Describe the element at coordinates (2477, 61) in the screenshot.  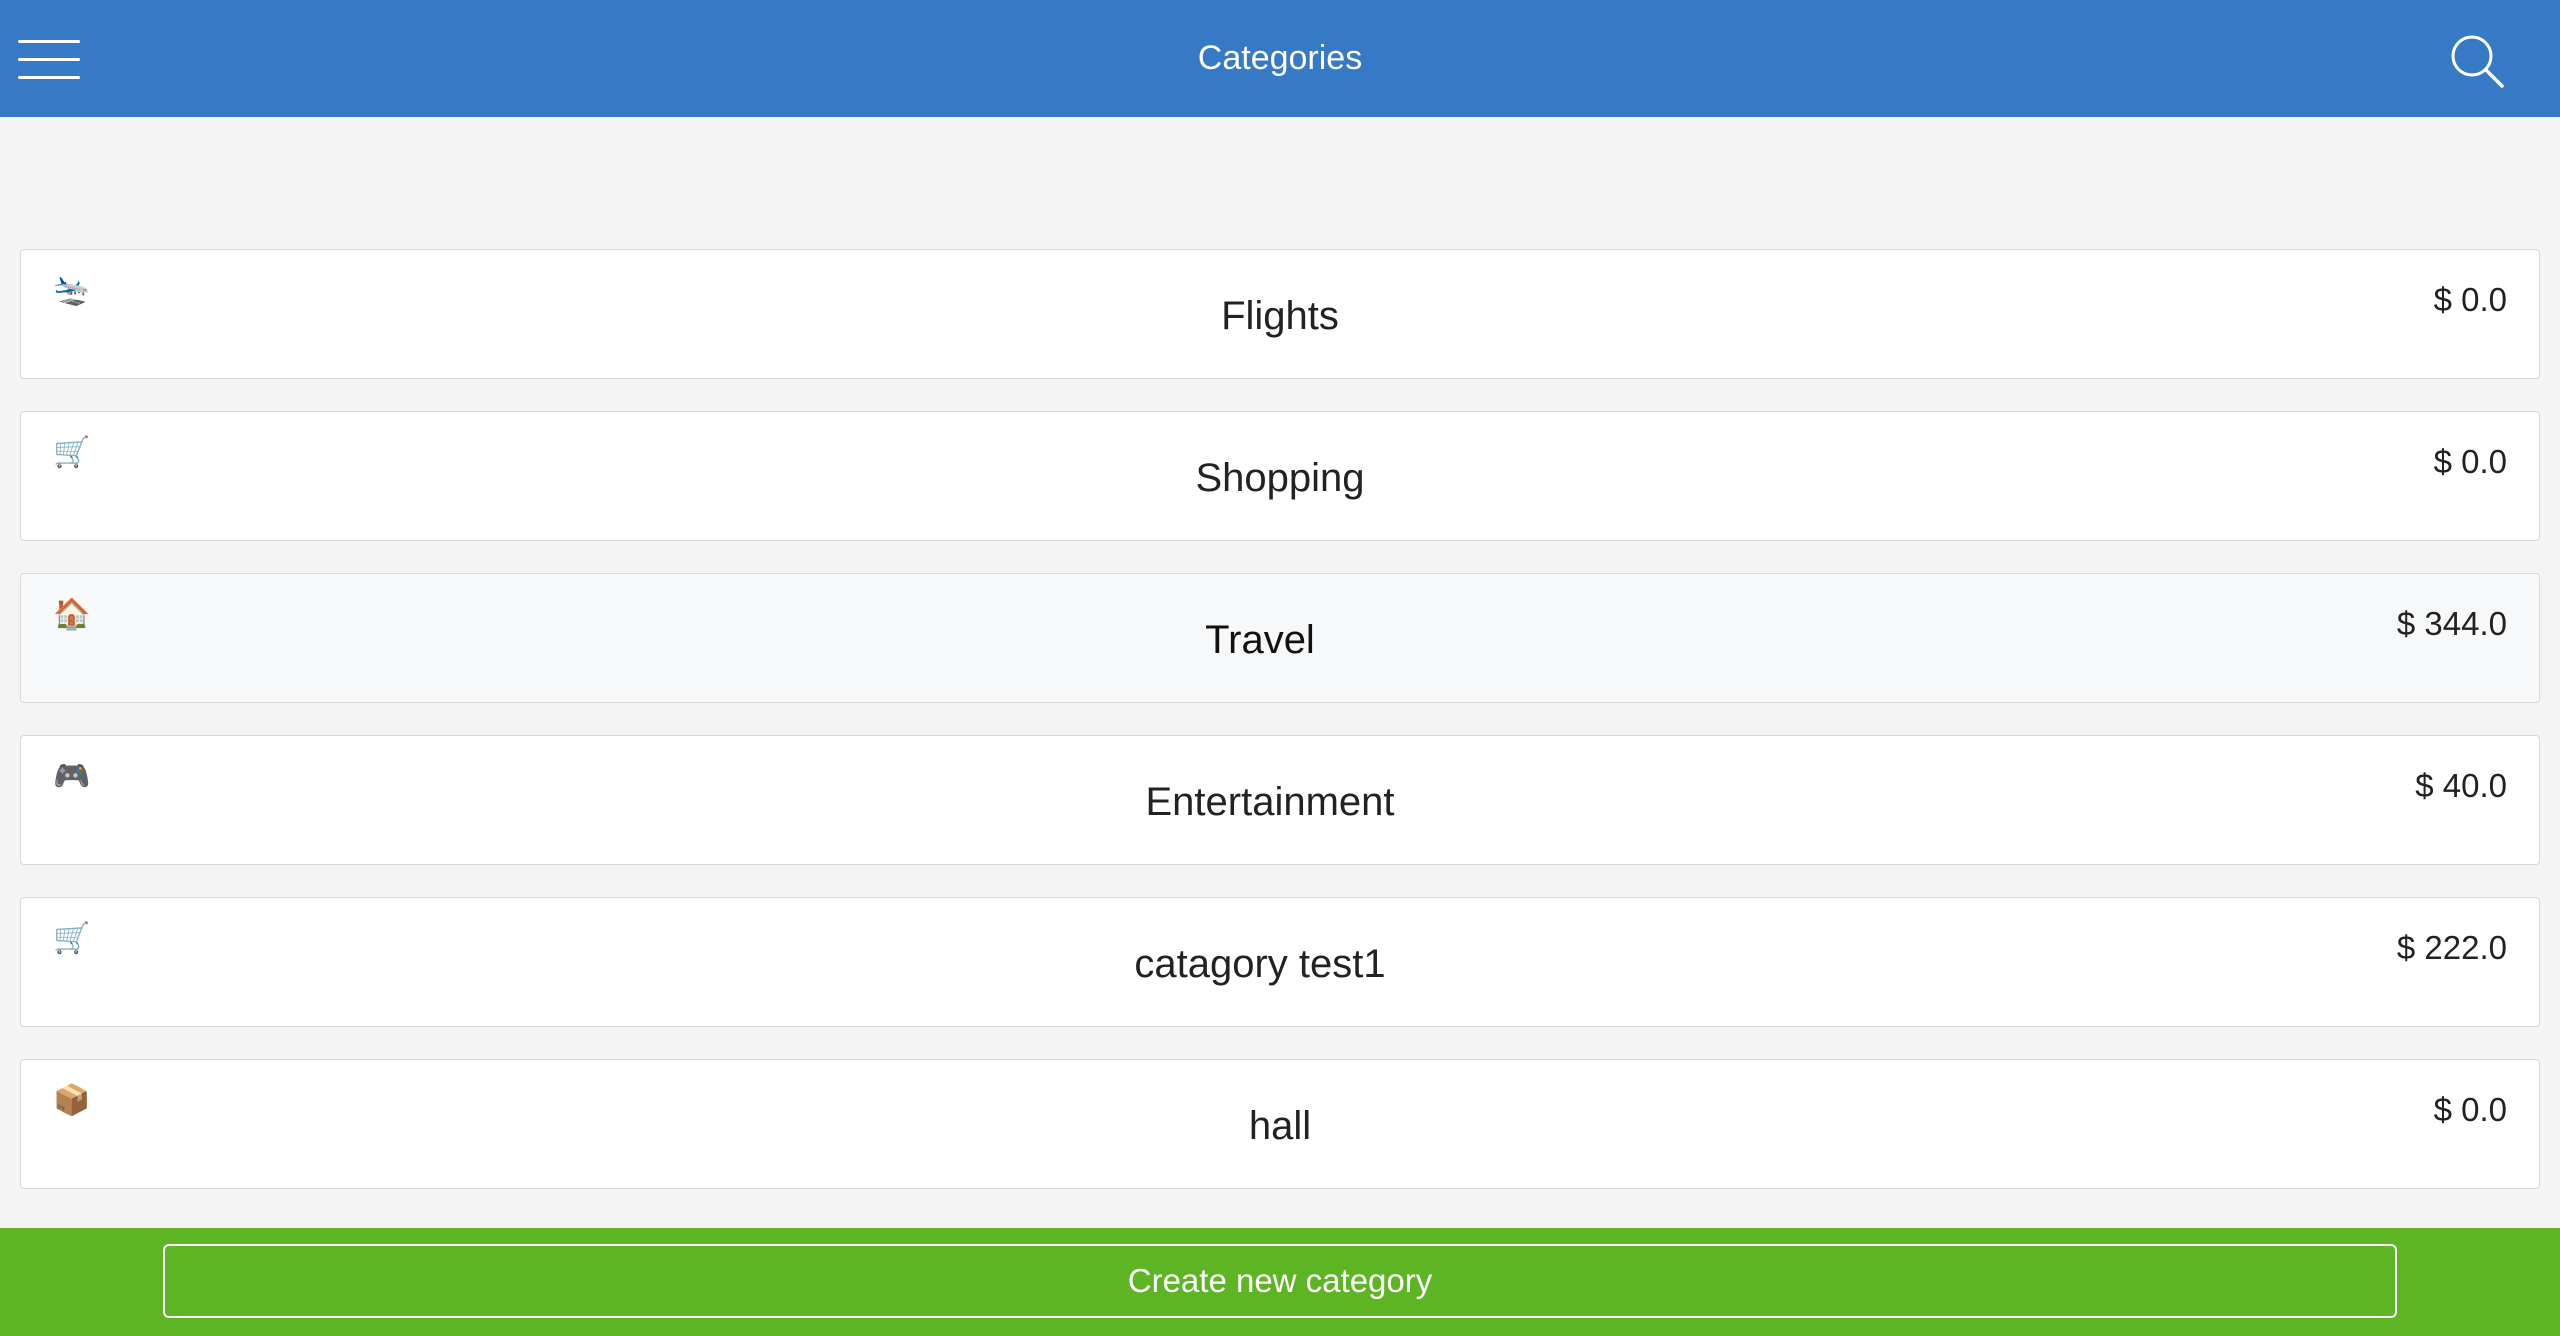
I see `search-icon` at that location.